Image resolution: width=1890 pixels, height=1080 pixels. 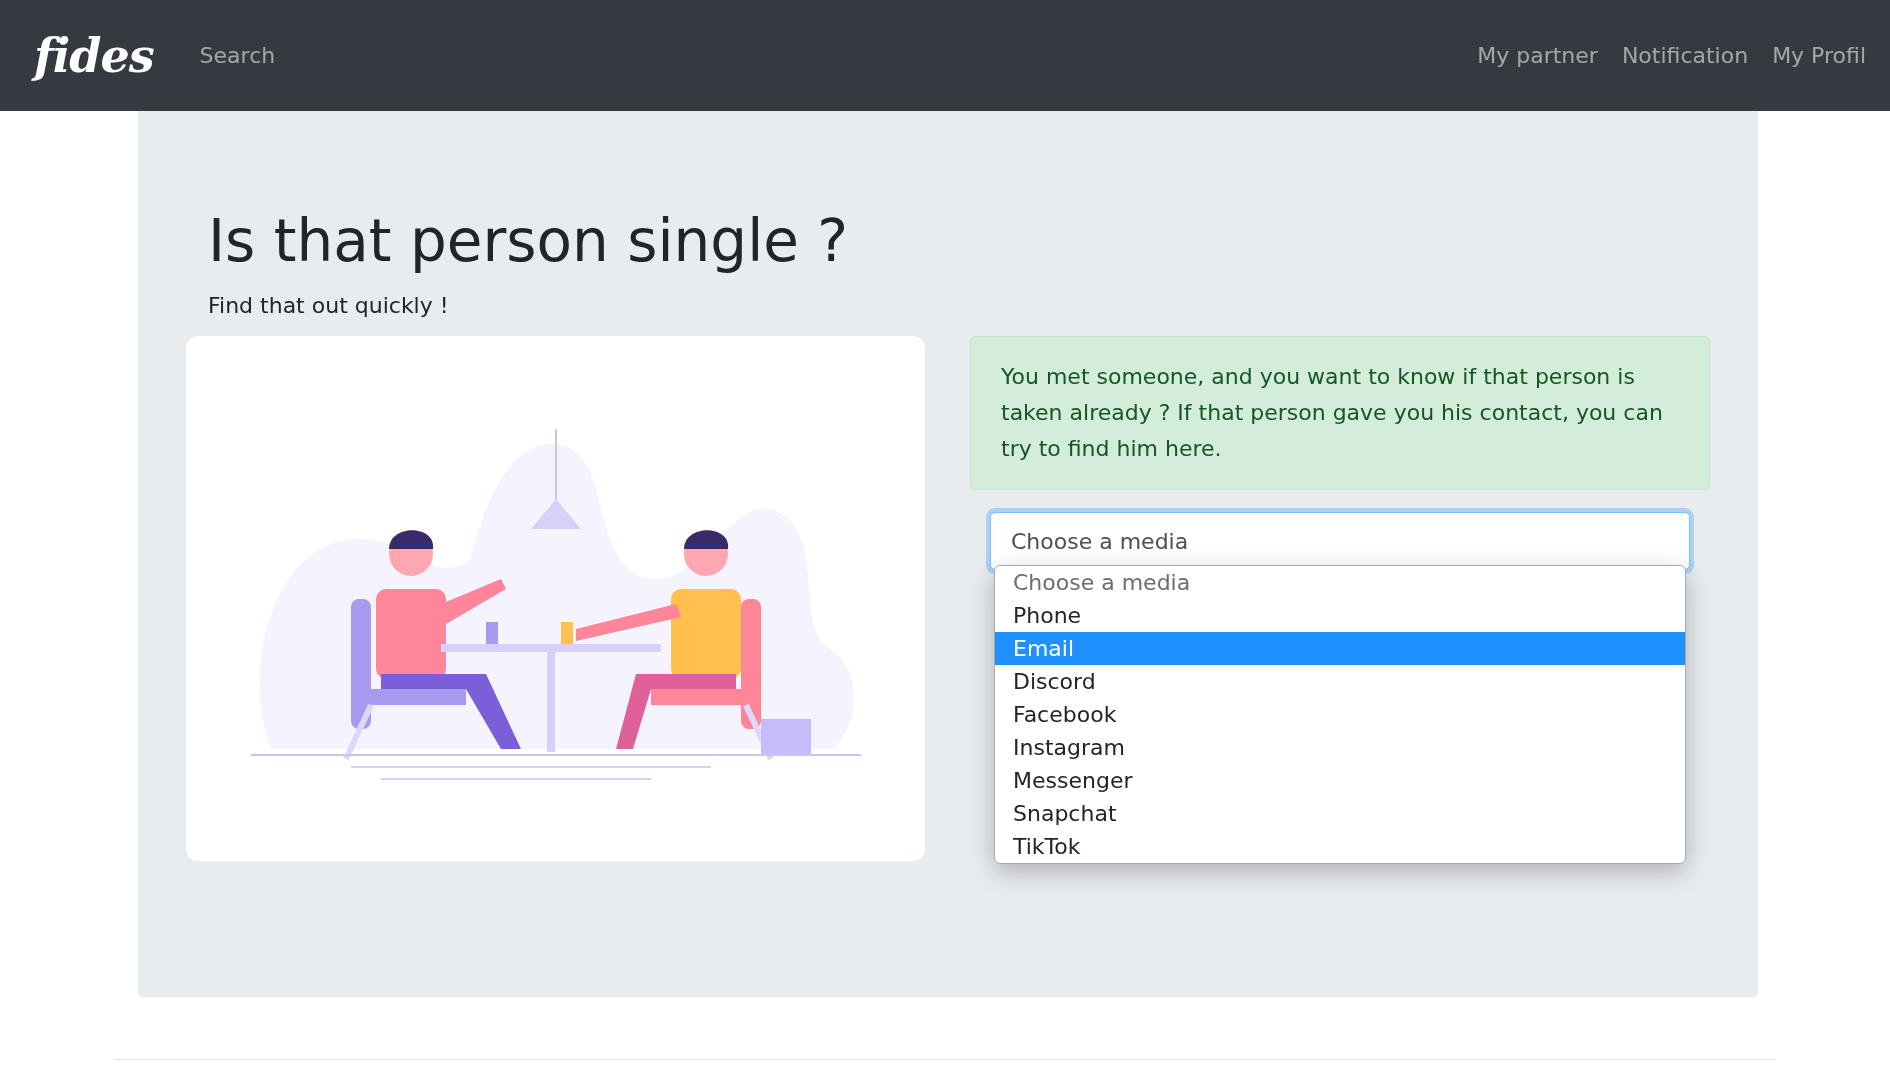 What do you see at coordinates (1340, 780) in the screenshot?
I see `dropdown-option: Messenger` at bounding box center [1340, 780].